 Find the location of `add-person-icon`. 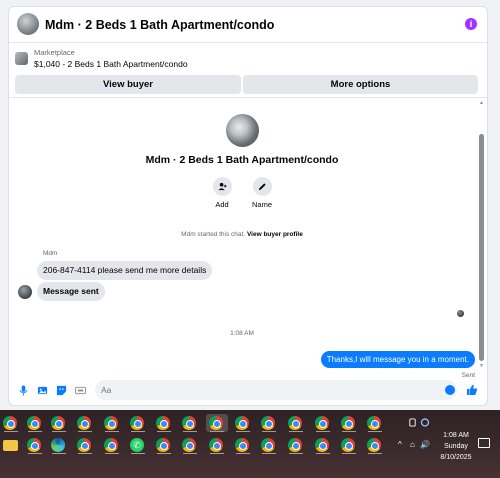

add-person-icon is located at coordinates (222, 186).